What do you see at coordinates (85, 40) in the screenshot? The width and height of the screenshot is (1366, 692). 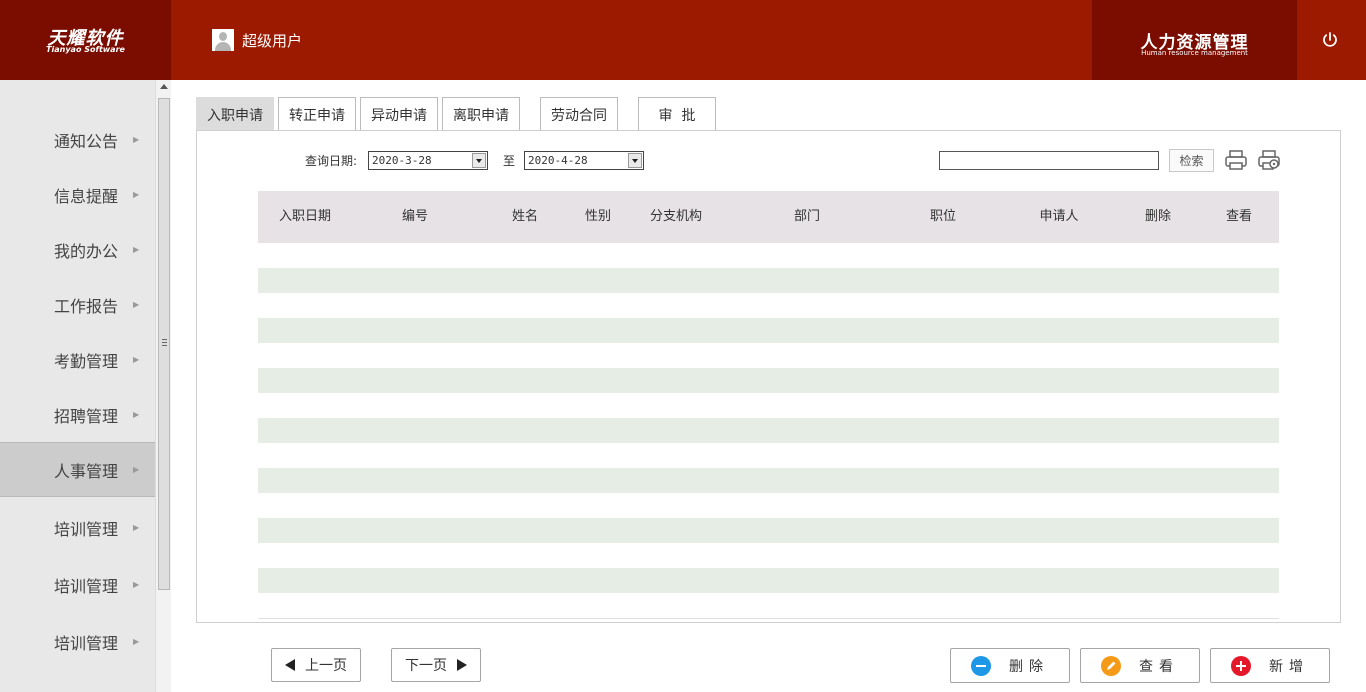 I see `brand-logo: 天耀软件 Tianyao Software` at bounding box center [85, 40].